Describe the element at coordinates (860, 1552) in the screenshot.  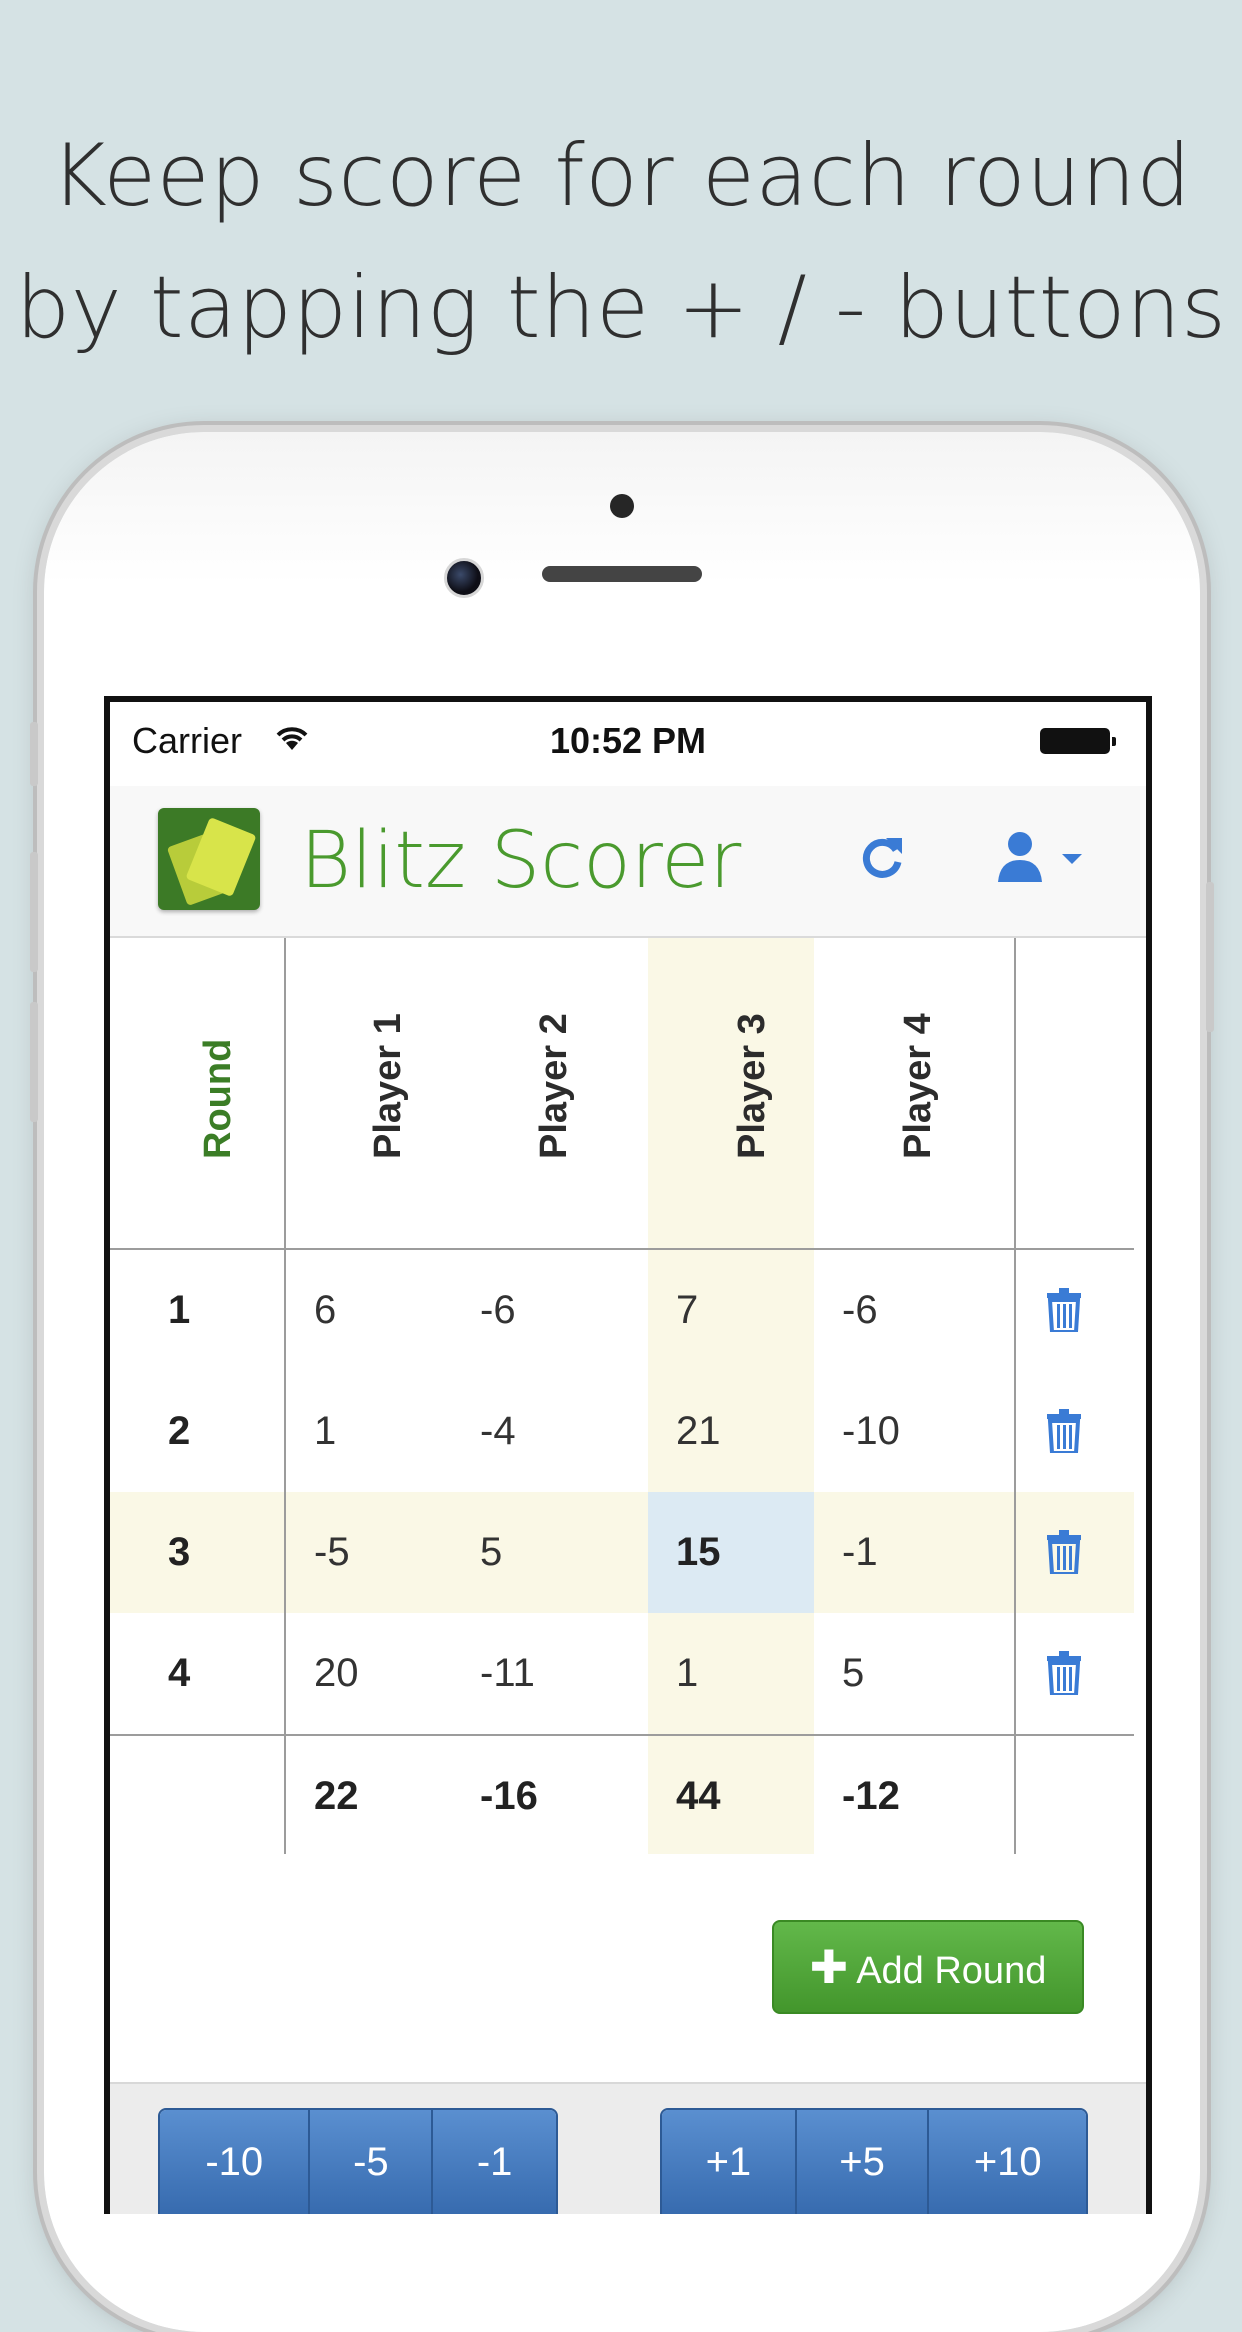
I see `score-cell: -1` at that location.